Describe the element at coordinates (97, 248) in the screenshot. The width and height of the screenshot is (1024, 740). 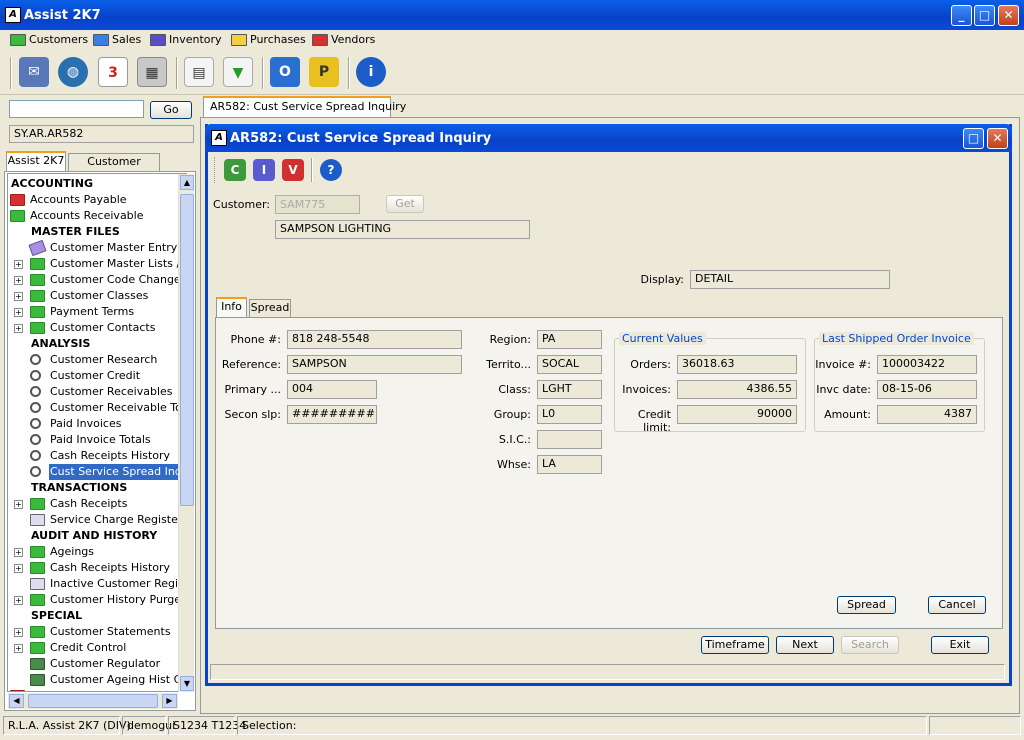
I see `tree-item: Customer Master Entry` at that location.